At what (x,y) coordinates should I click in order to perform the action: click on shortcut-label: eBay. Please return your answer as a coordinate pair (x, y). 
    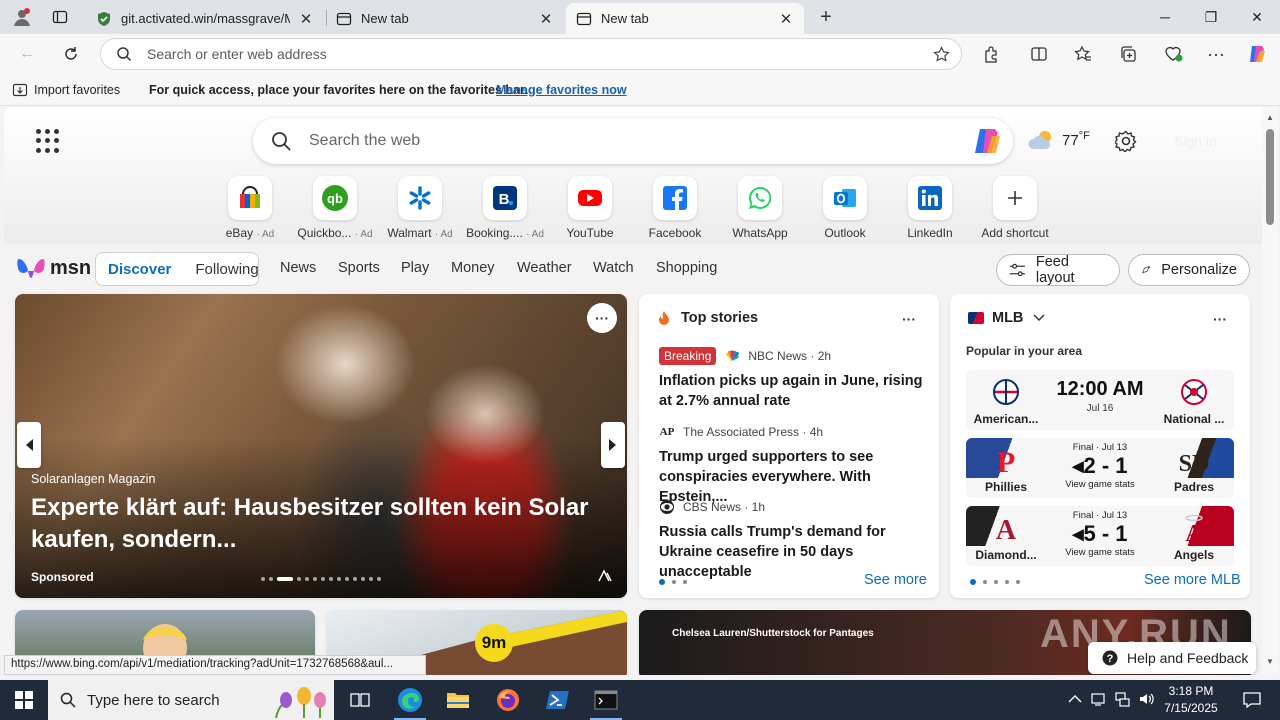
    Looking at the image, I should click on (239, 233).